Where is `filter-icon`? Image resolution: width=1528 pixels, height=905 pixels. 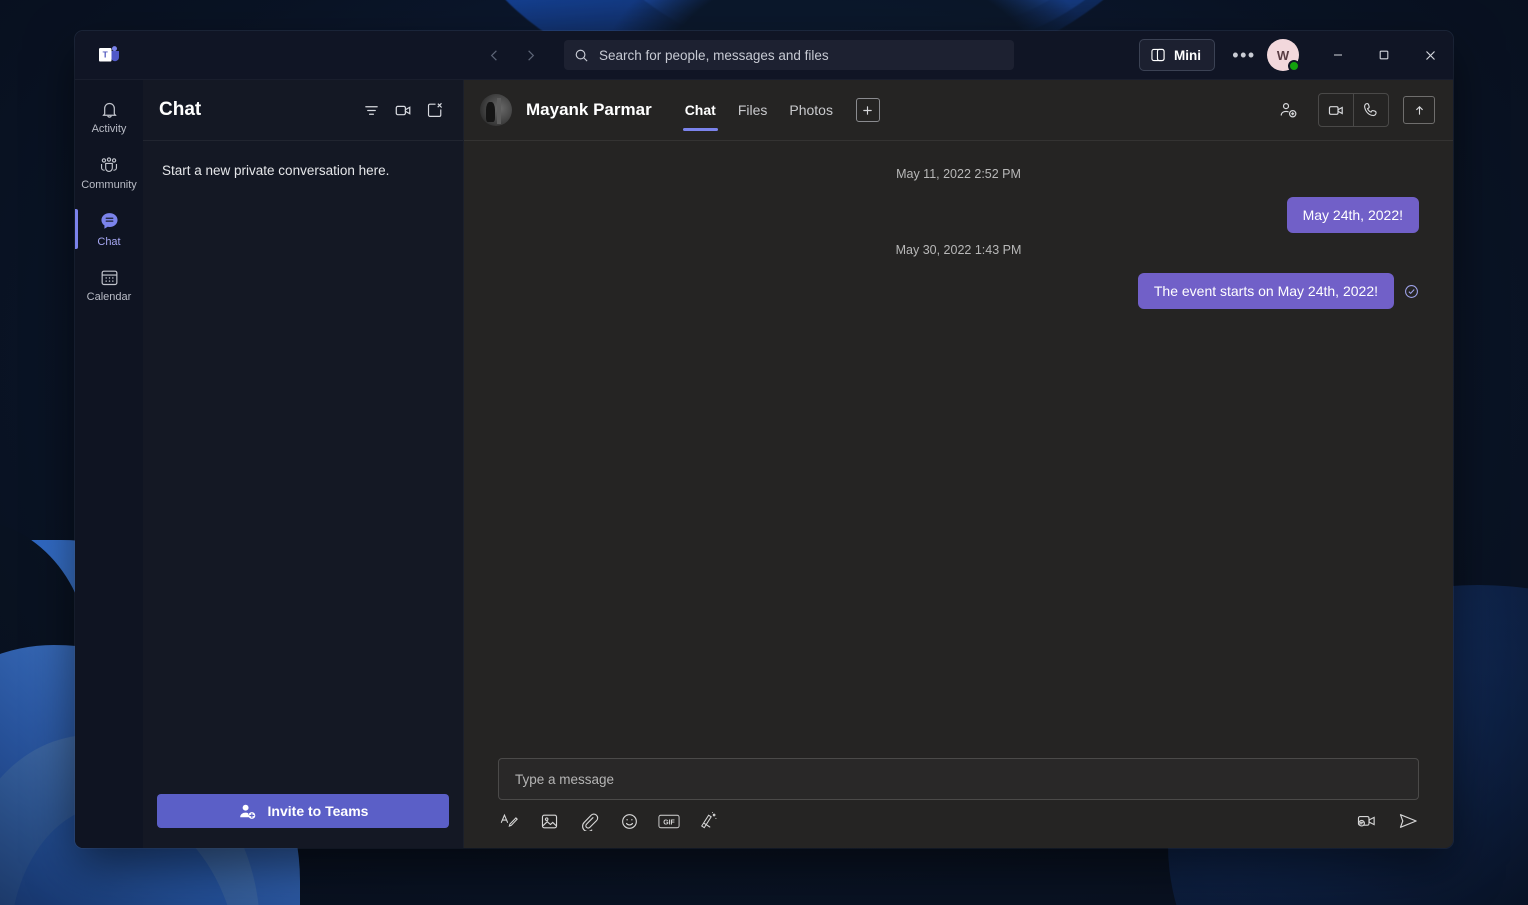 filter-icon is located at coordinates (371, 110).